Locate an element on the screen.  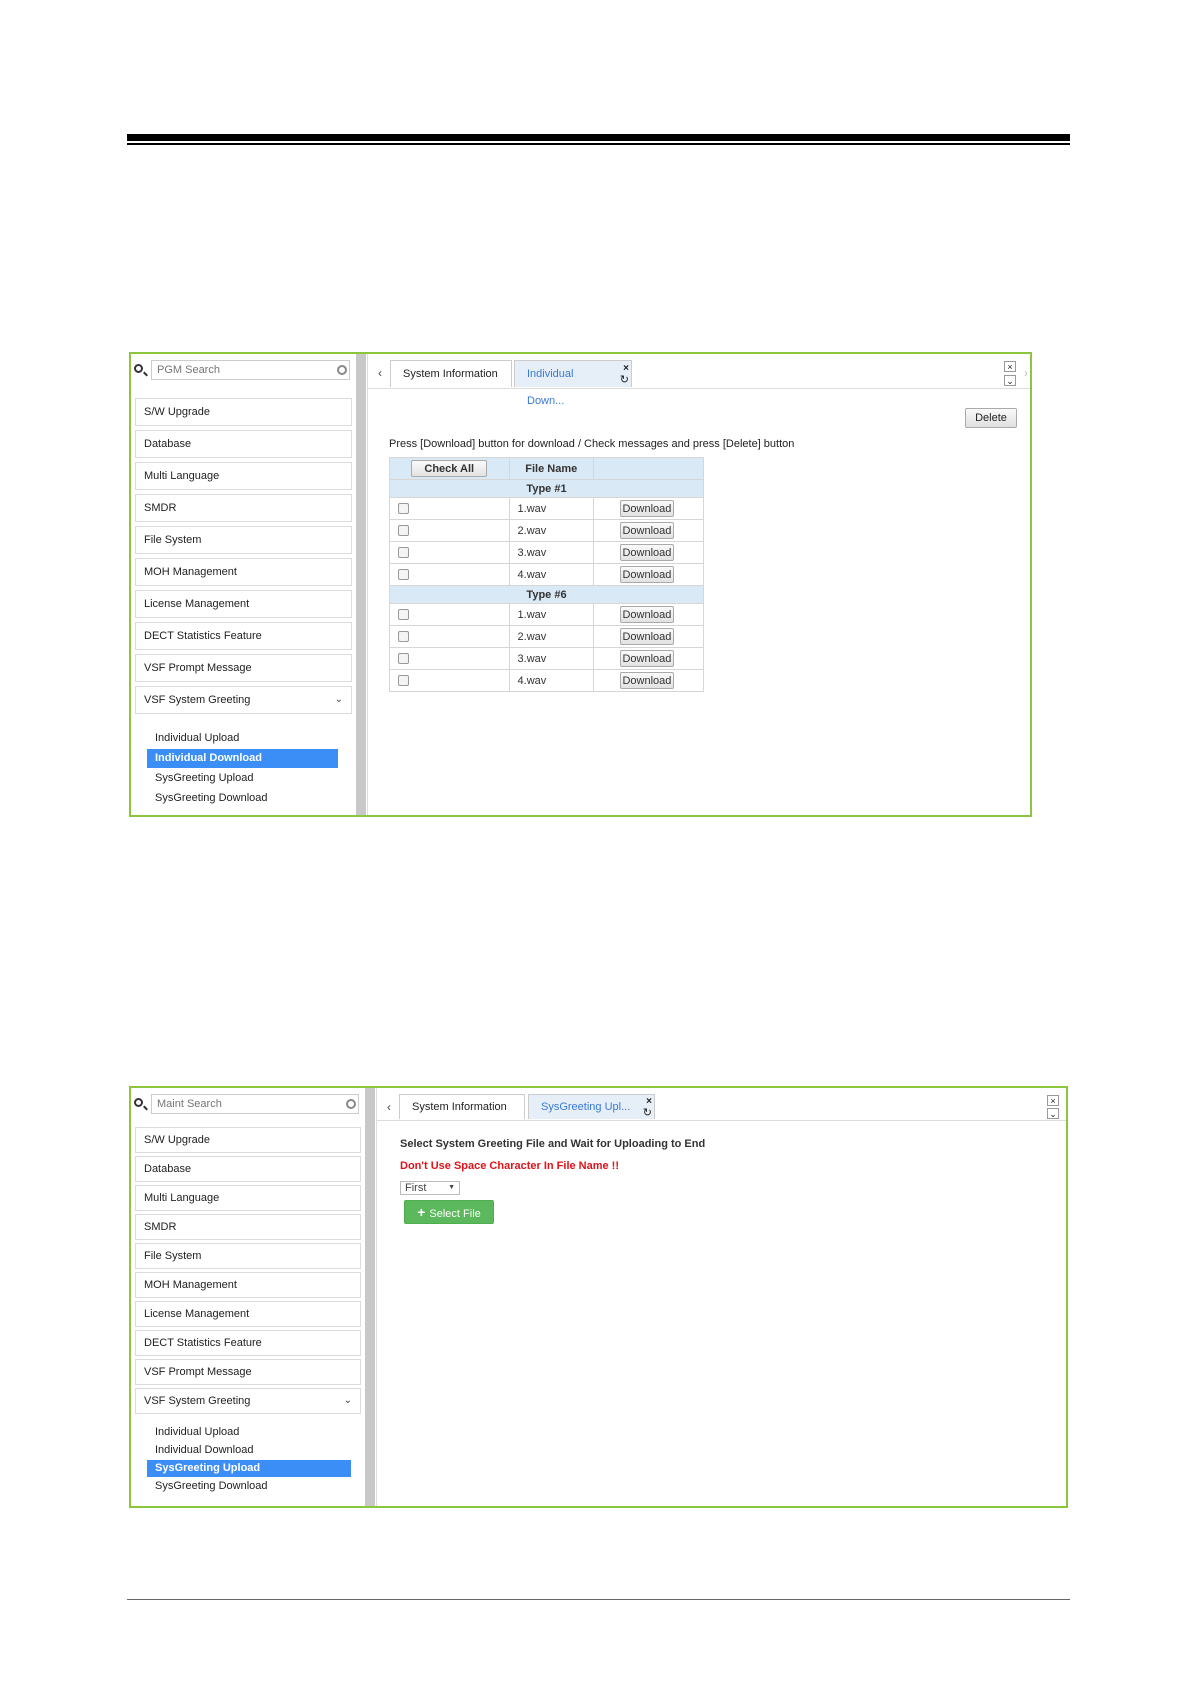
tab-individual-download: Individual Down... × ↻ is located at coordinates (573, 383).